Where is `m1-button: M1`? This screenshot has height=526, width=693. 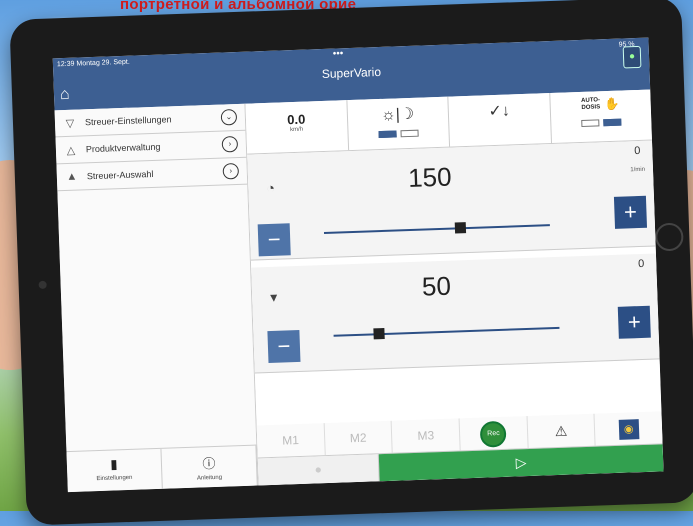
m1-button: M1 is located at coordinates (291, 440).